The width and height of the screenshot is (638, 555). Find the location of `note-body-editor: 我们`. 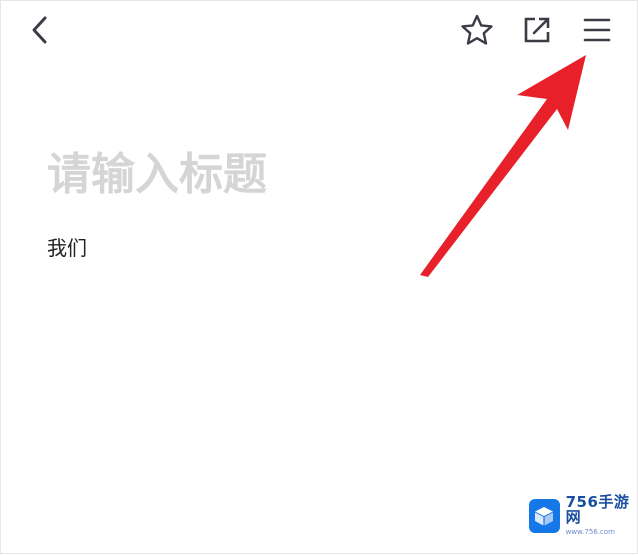

note-body-editor: 我们 is located at coordinates (317, 248).